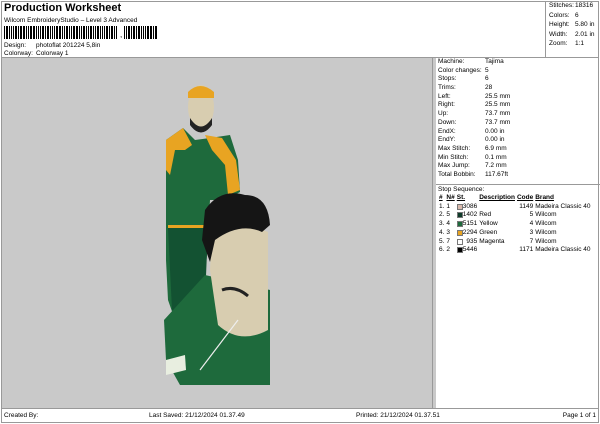 The width and height of the screenshot is (600, 424). Describe the element at coordinates (442, 232) in the screenshot. I see `stop-number: 4.` at that location.